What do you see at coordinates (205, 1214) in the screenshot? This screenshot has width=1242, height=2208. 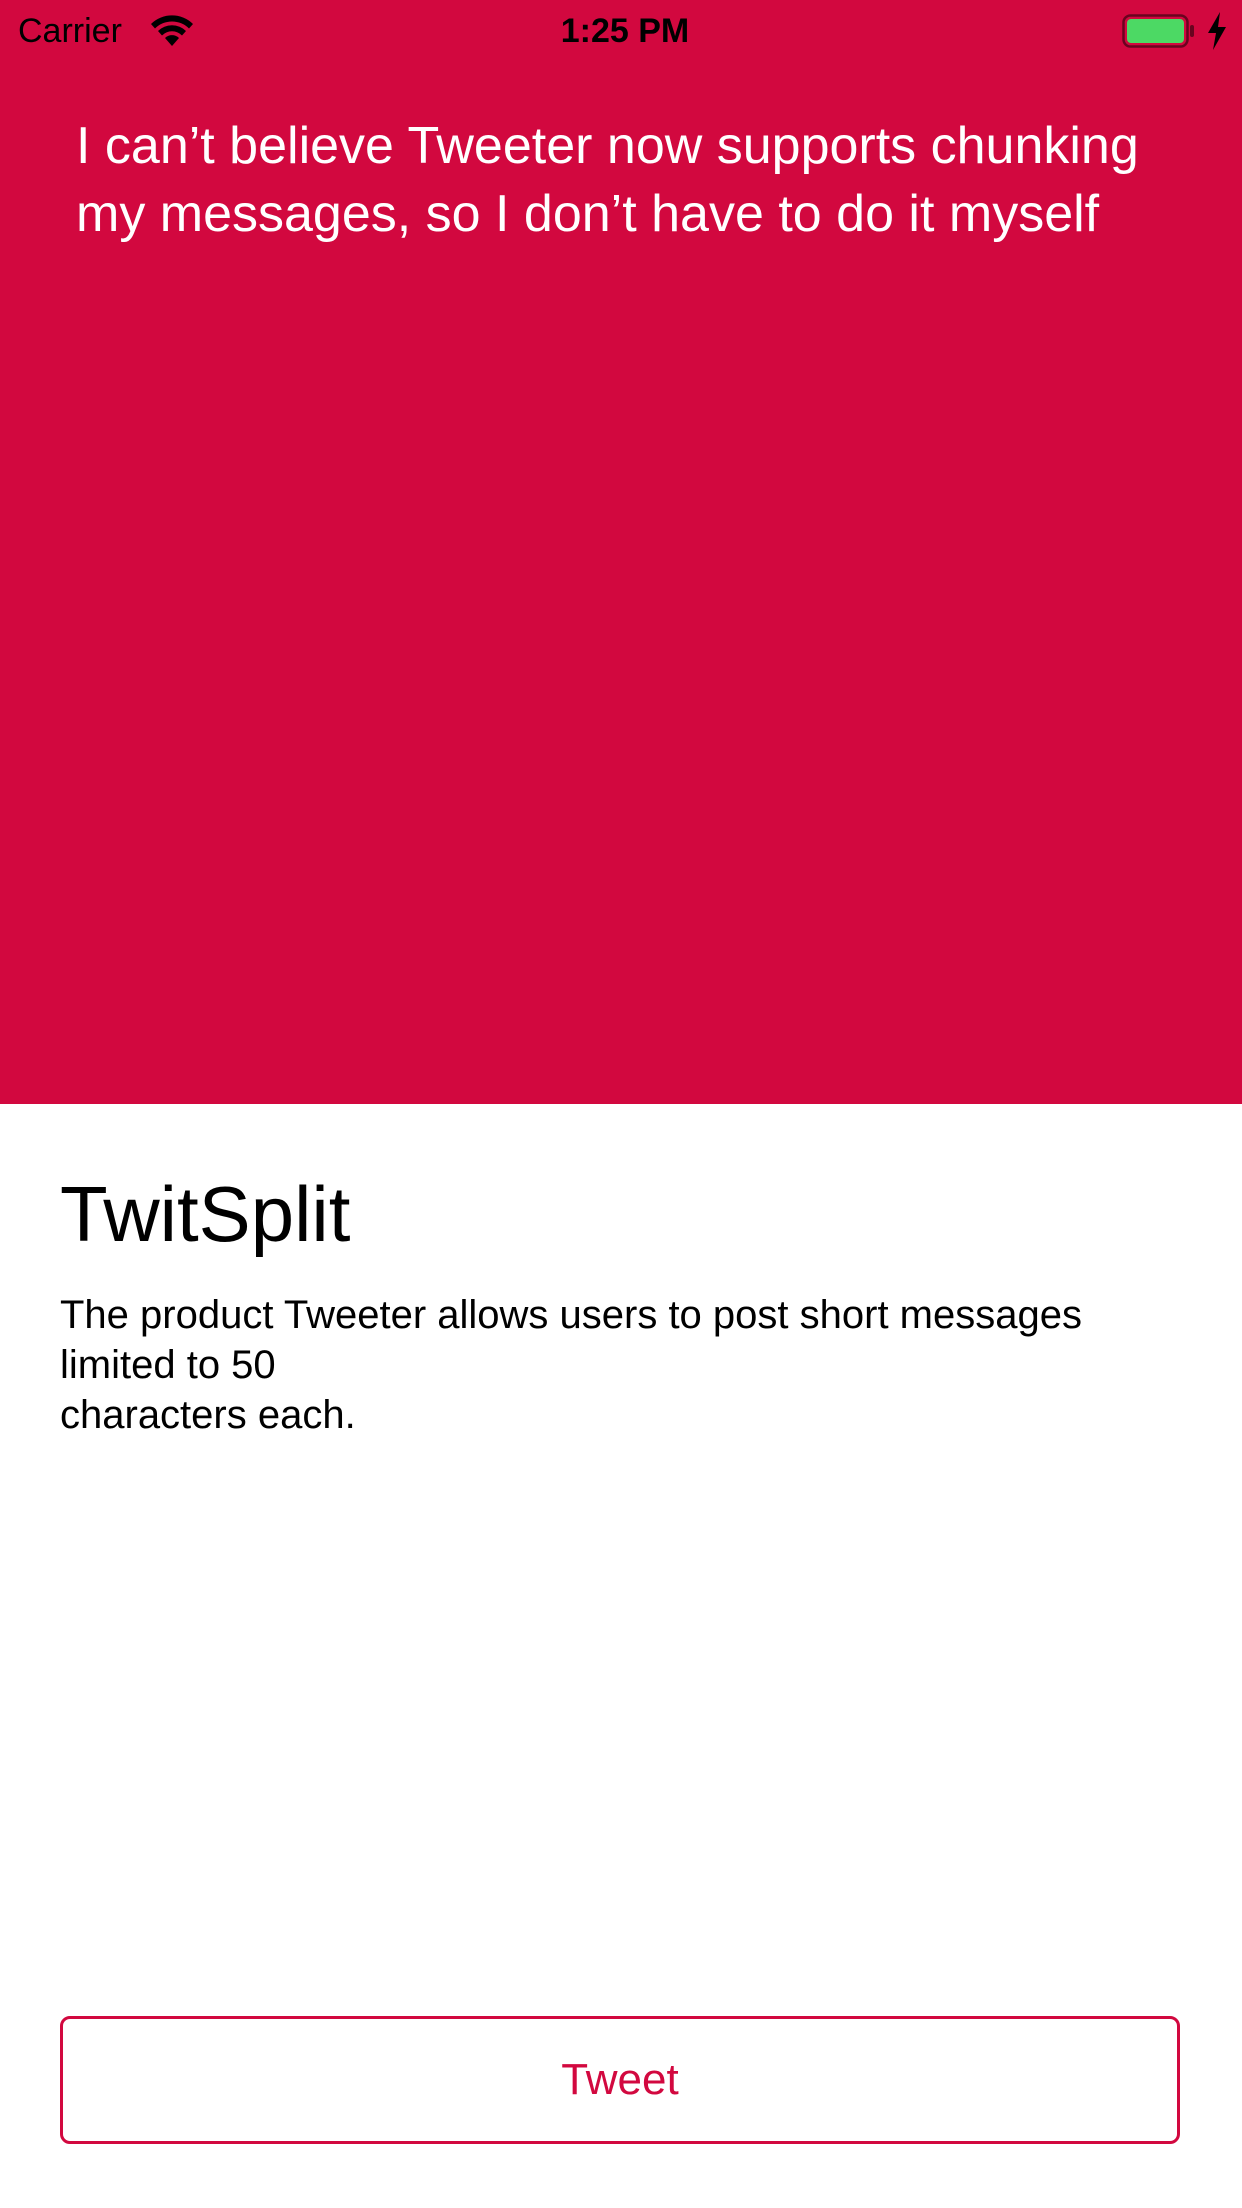 I see `app-title: TwitSplit` at bounding box center [205, 1214].